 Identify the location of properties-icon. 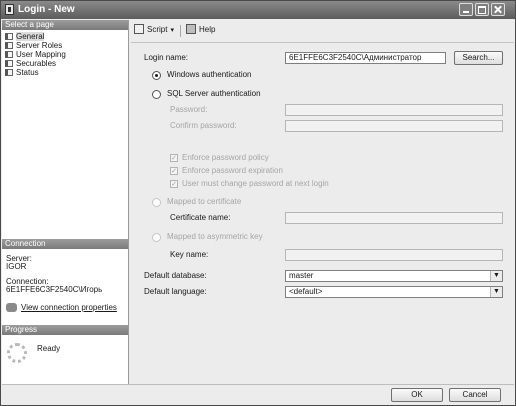
(11, 307).